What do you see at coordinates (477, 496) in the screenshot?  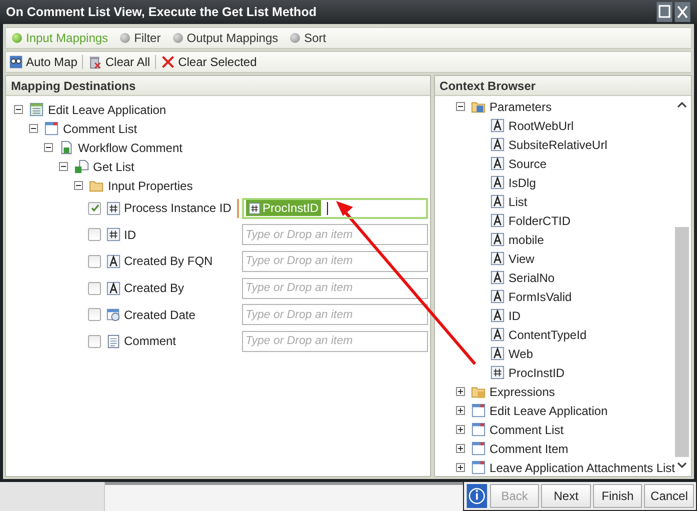 I see `info-button` at bounding box center [477, 496].